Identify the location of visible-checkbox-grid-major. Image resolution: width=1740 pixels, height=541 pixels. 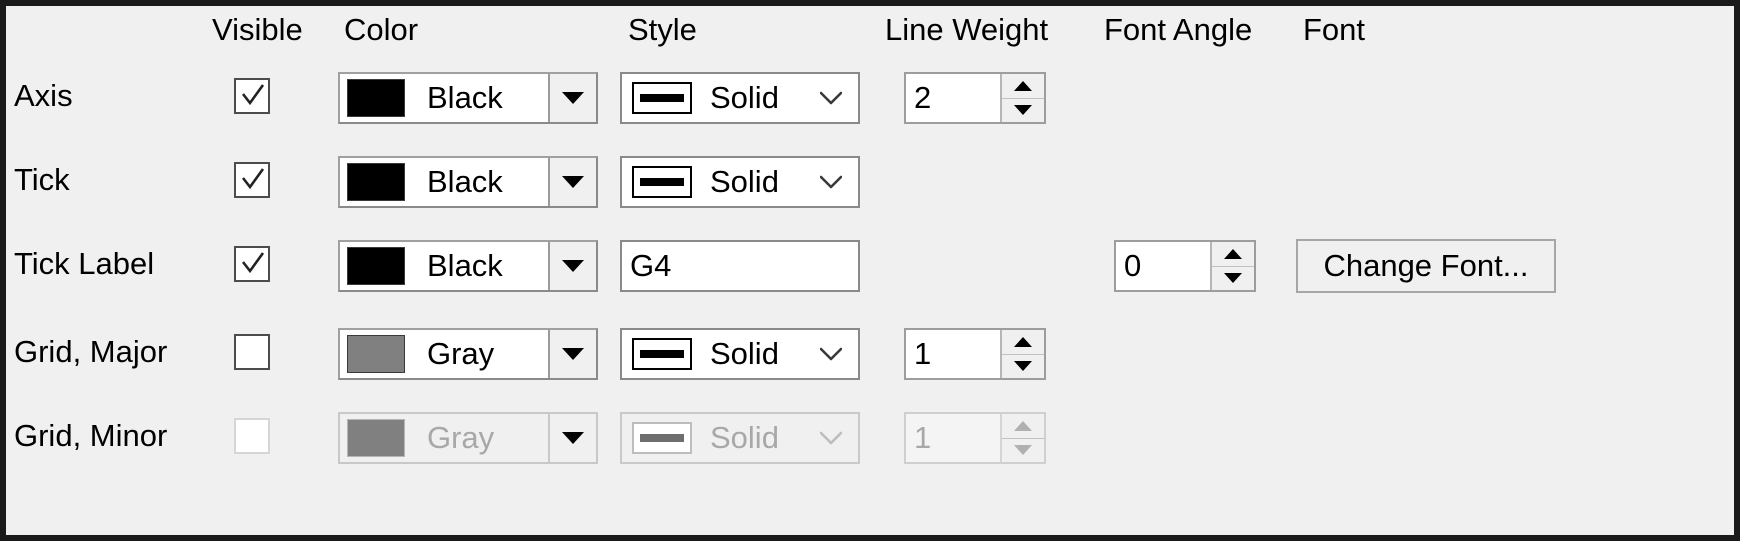
(252, 352).